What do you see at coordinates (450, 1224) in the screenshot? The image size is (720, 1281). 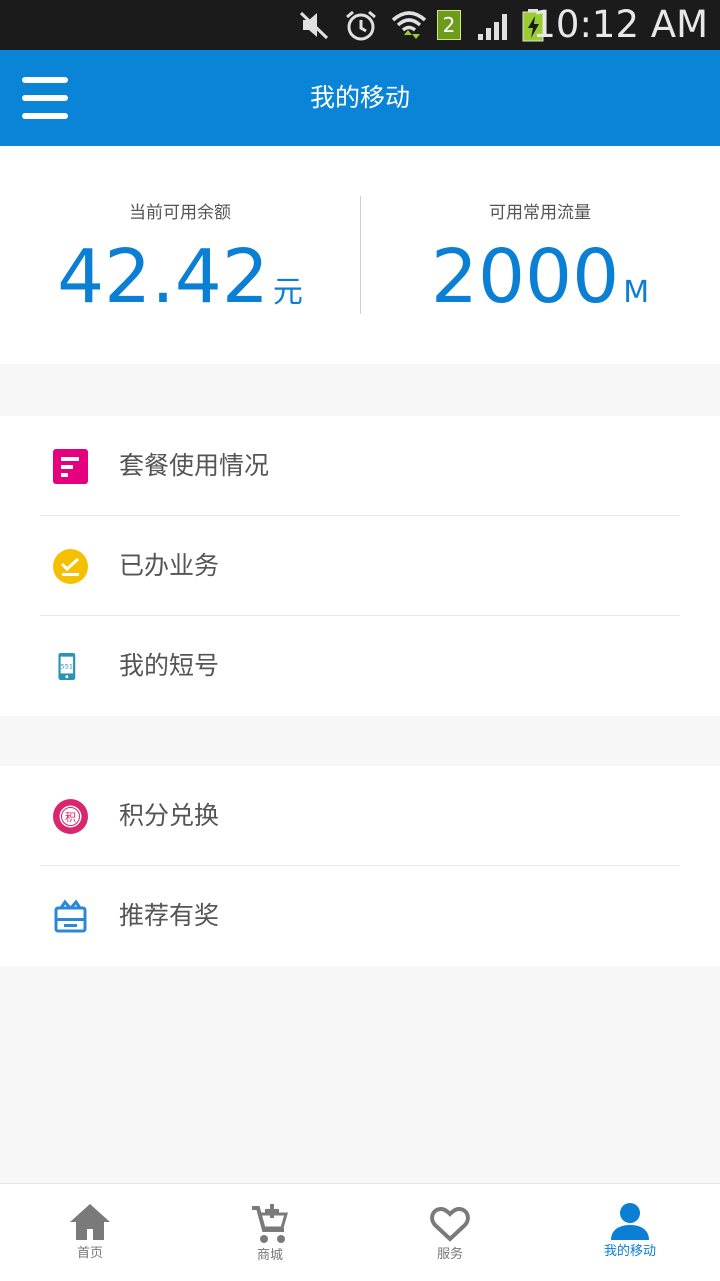 I see `heart-icon` at bounding box center [450, 1224].